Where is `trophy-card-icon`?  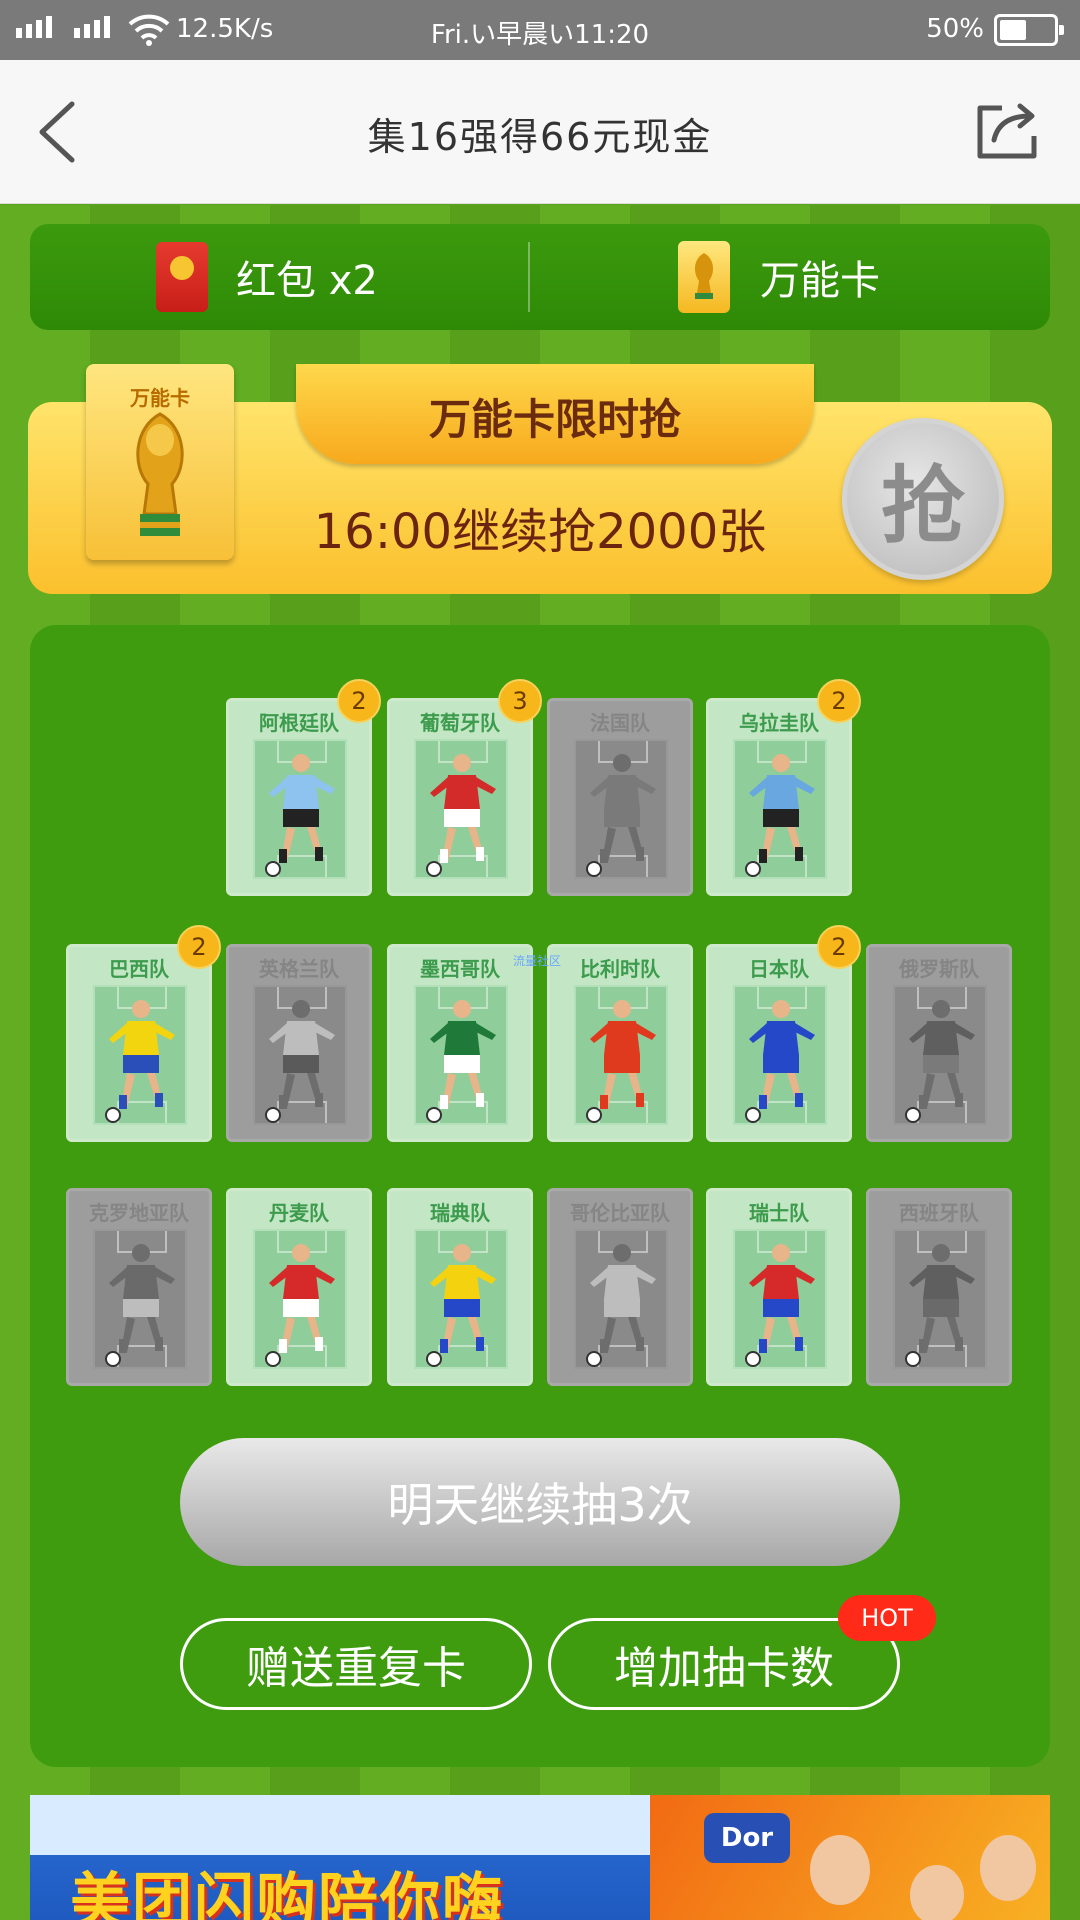
trophy-card-icon is located at coordinates (704, 277).